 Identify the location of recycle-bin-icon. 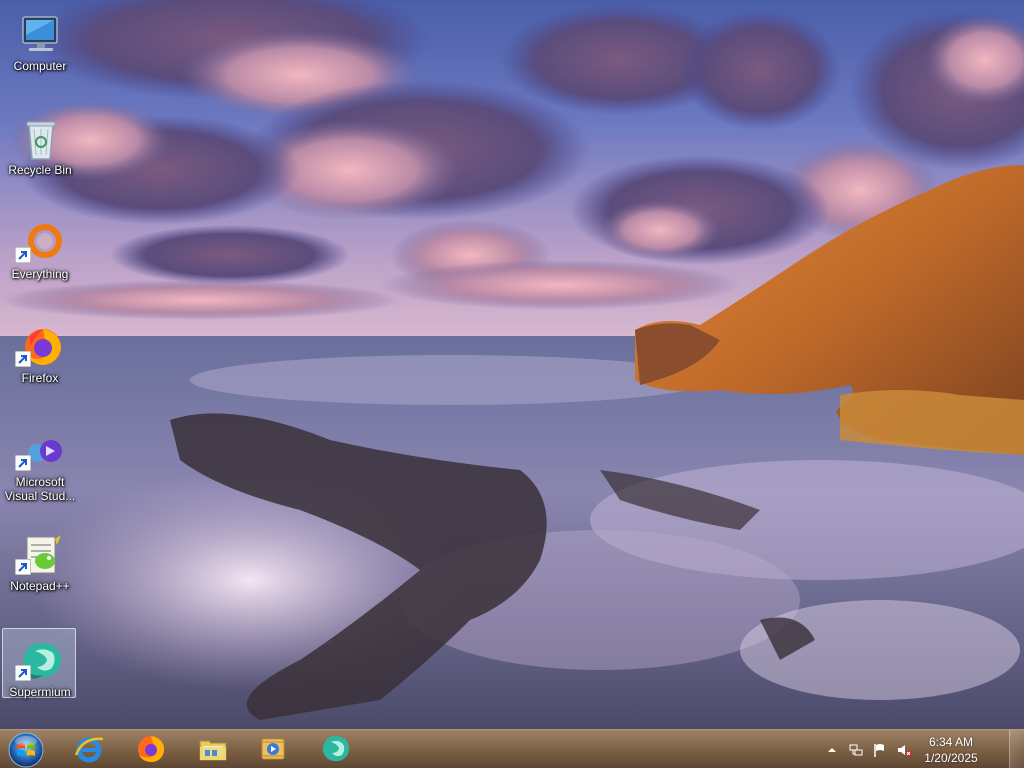
(41, 139).